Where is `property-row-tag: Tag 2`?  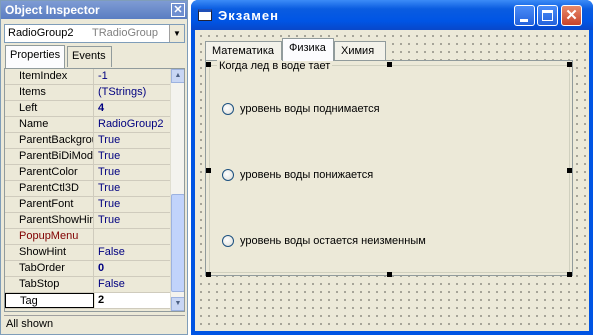
property-row-tag: Tag 2 is located at coordinates (88, 301).